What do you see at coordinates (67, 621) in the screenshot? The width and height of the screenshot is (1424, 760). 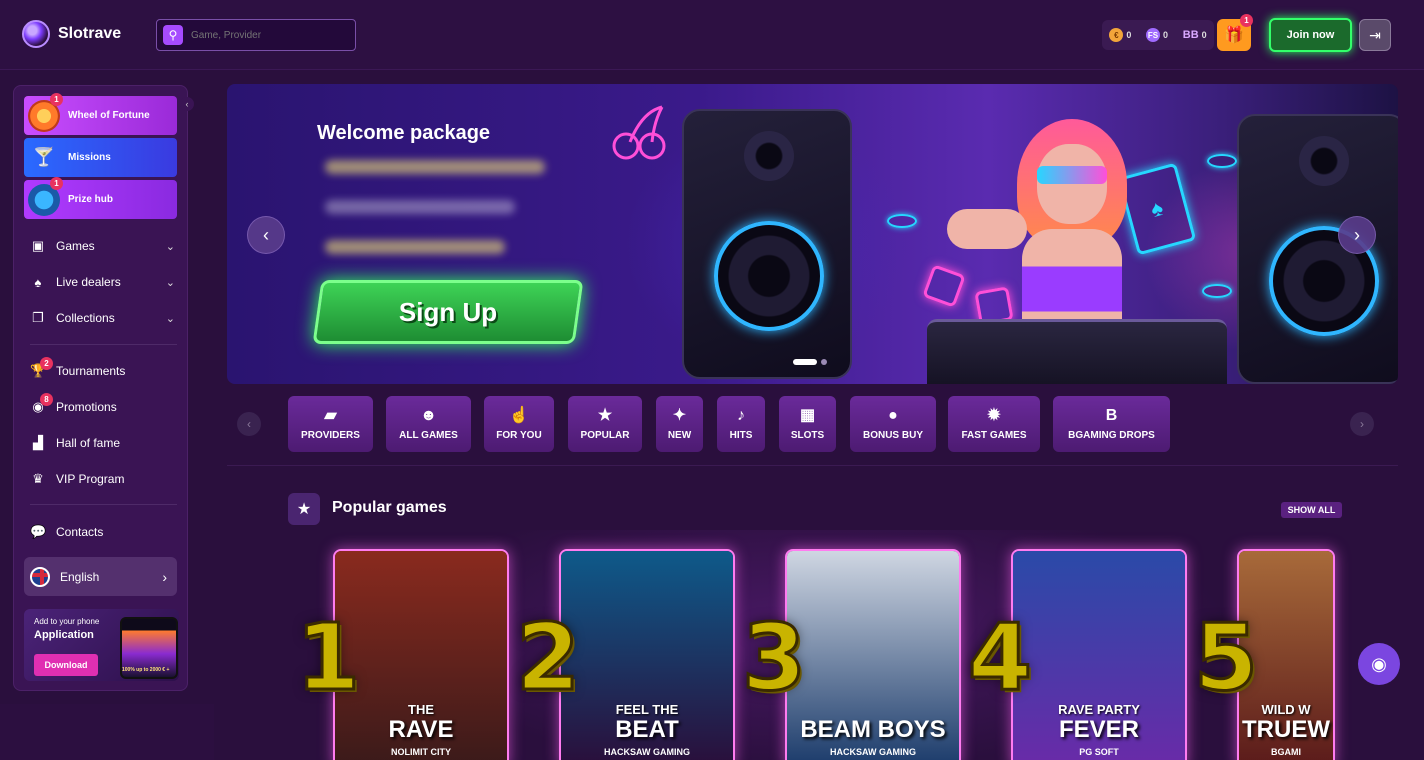 I see `app-promo-line1: Add to your phone` at bounding box center [67, 621].